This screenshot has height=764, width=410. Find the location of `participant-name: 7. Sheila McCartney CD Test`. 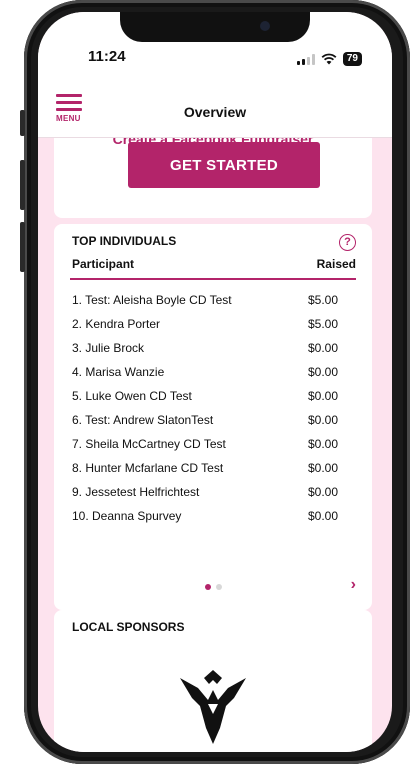

participant-name: 7. Sheila McCartney CD Test is located at coordinates (149, 444).